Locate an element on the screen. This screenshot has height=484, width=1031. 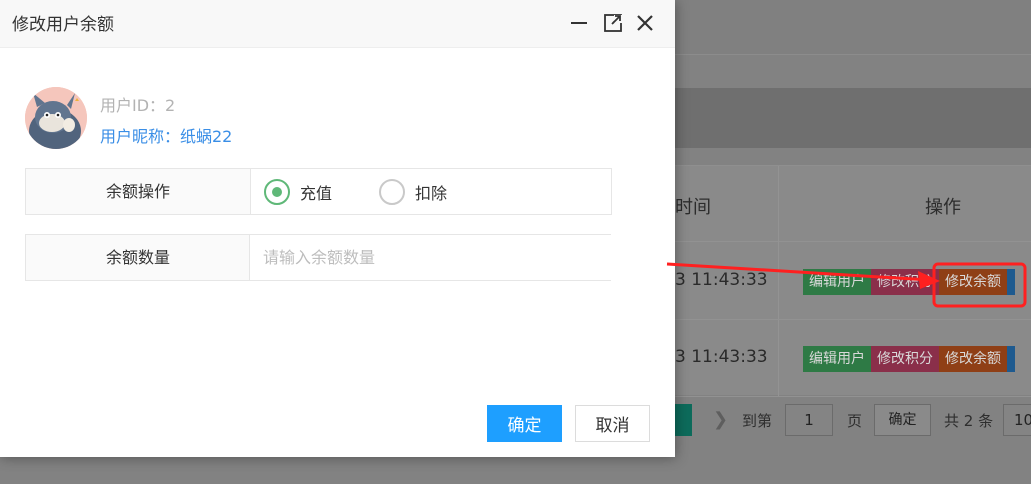
radio-deduct-label: 扣除 is located at coordinates (431, 193).